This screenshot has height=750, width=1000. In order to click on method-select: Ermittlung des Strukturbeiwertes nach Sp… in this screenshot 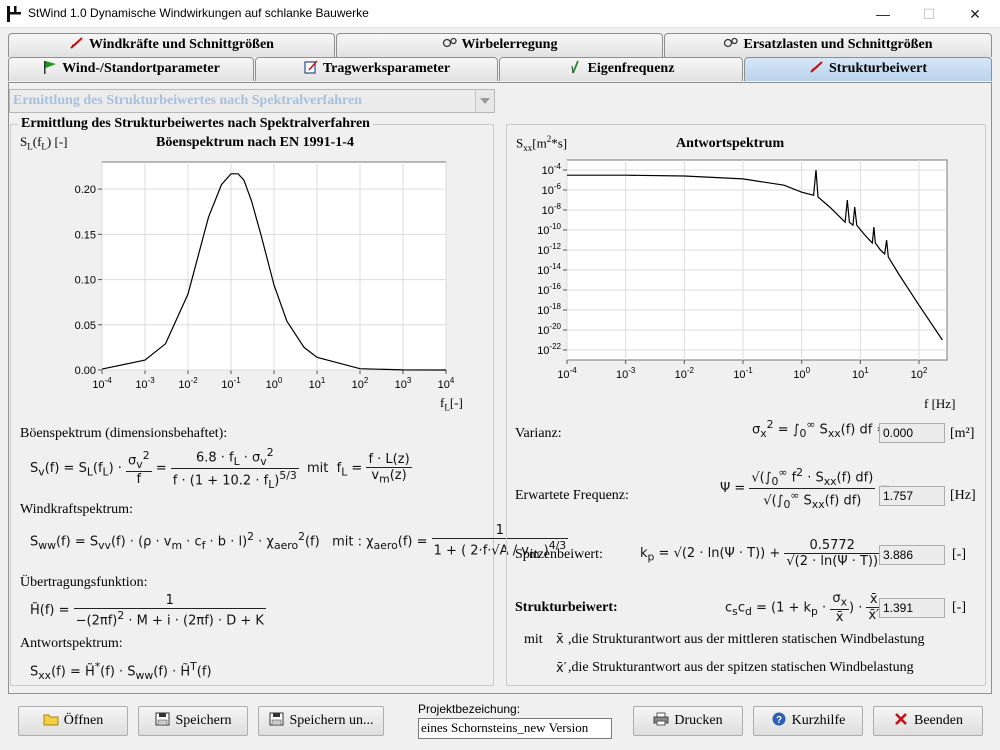, I will do `click(252, 101)`.